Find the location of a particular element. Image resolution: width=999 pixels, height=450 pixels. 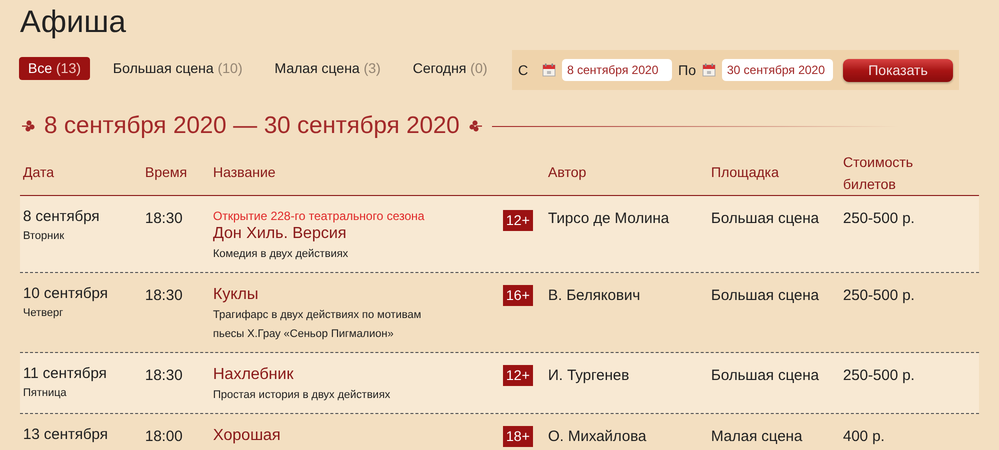

event-title-link: Куклы is located at coordinates (348, 295).